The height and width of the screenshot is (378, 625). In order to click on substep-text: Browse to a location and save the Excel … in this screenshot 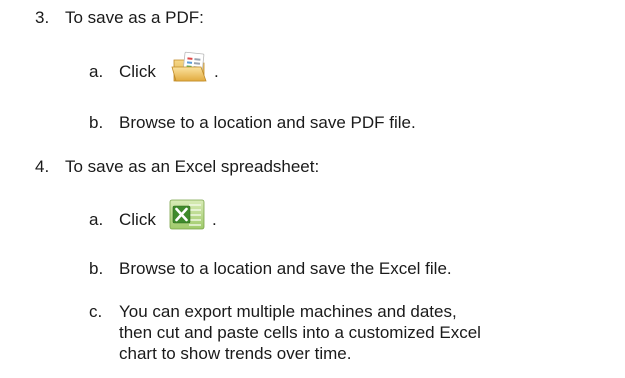, I will do `click(285, 268)`.